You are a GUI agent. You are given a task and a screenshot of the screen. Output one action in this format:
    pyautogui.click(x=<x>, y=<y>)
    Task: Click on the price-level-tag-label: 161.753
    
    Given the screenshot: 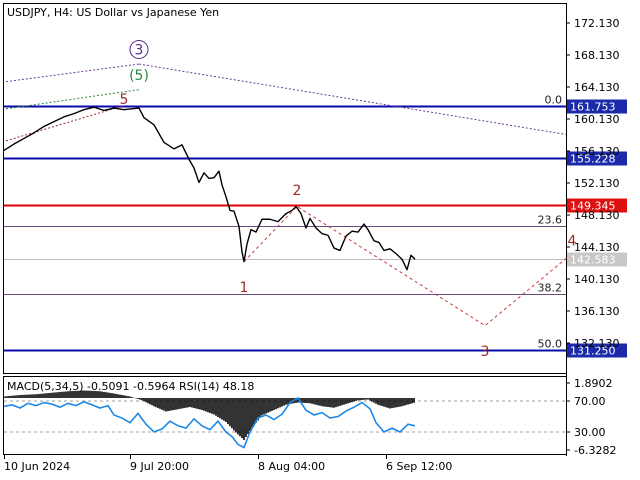 What is the action you would take?
    pyautogui.click(x=593, y=107)
    